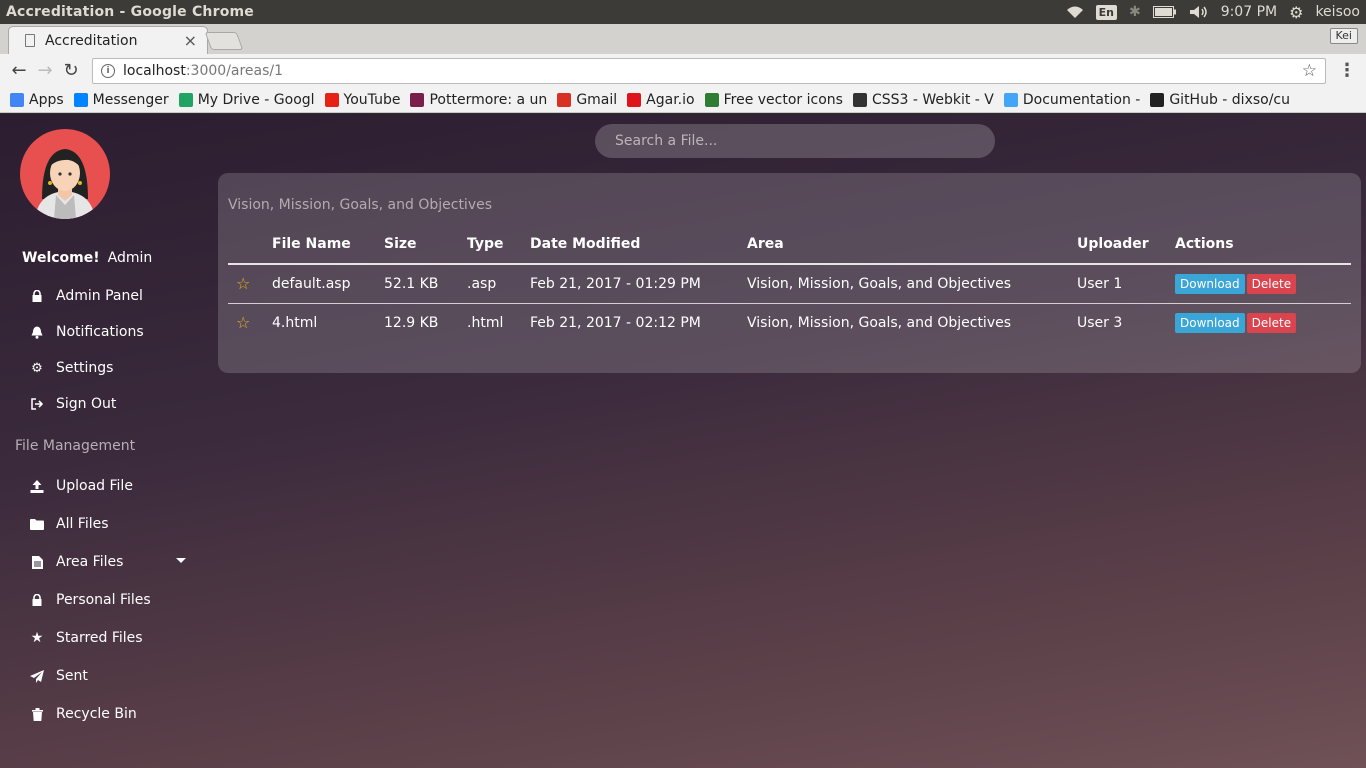 The width and height of the screenshot is (1366, 768). Describe the element at coordinates (37, 332) in the screenshot. I see `bell-icon` at that location.